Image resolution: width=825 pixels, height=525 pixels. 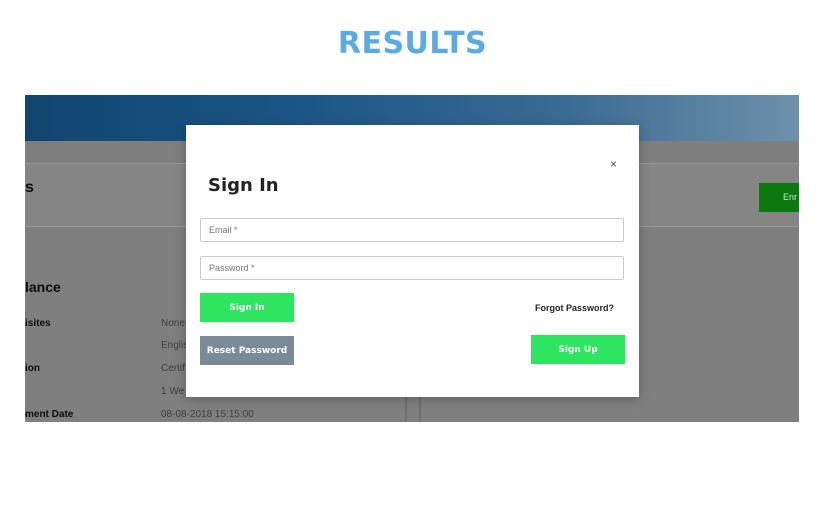 I want to click on course-section-heading: s, so click(x=29, y=187).